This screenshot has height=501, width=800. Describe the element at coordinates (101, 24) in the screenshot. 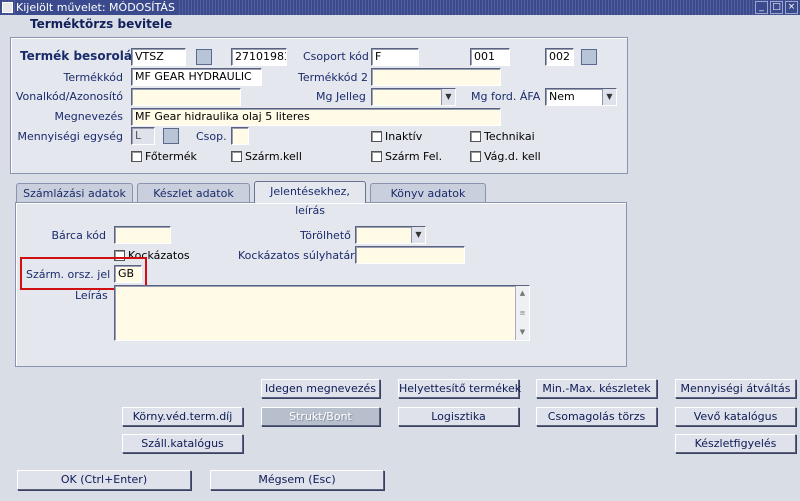

I see `form-title: Terméktörzs bevitele` at that location.